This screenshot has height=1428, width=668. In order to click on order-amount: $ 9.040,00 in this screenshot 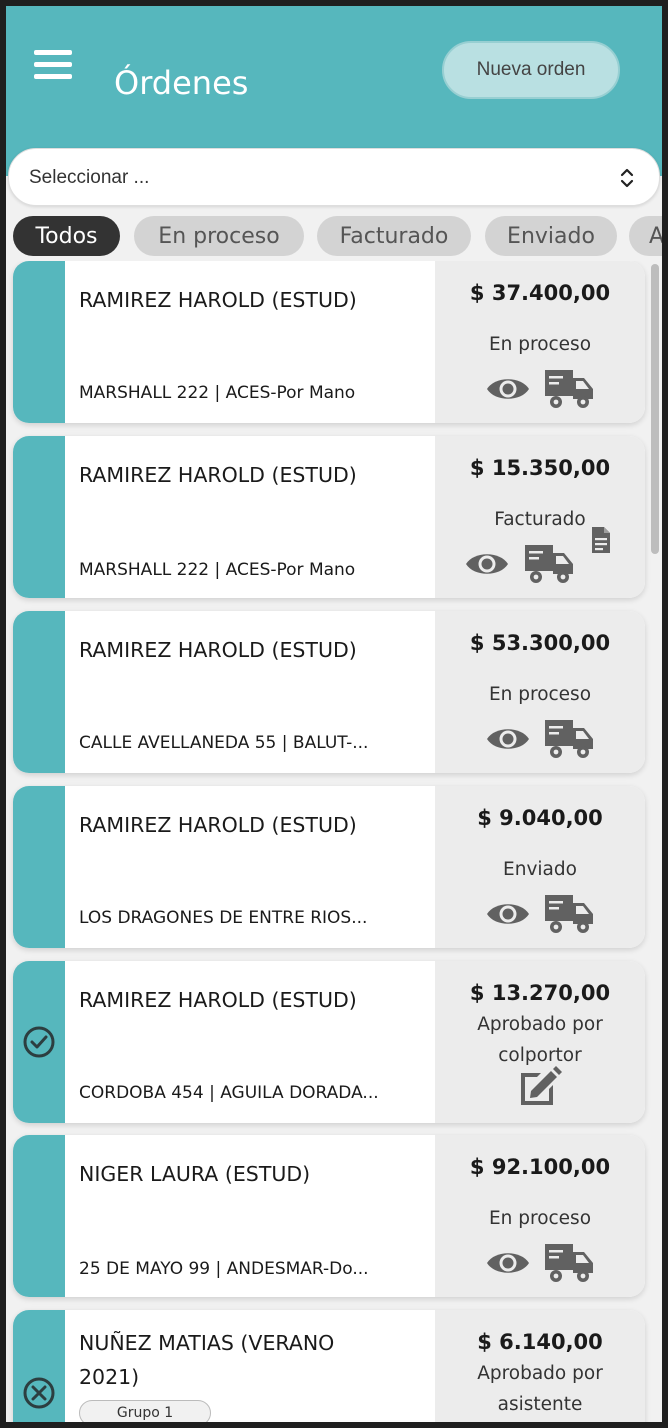, I will do `click(540, 818)`.